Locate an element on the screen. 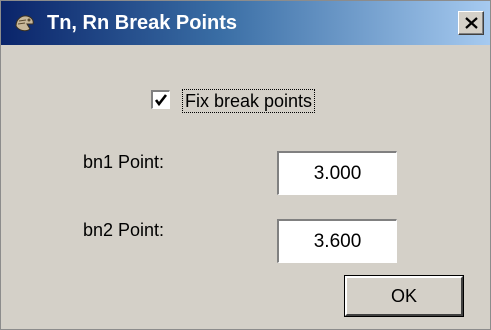  ok-button: OK is located at coordinates (404, 296).